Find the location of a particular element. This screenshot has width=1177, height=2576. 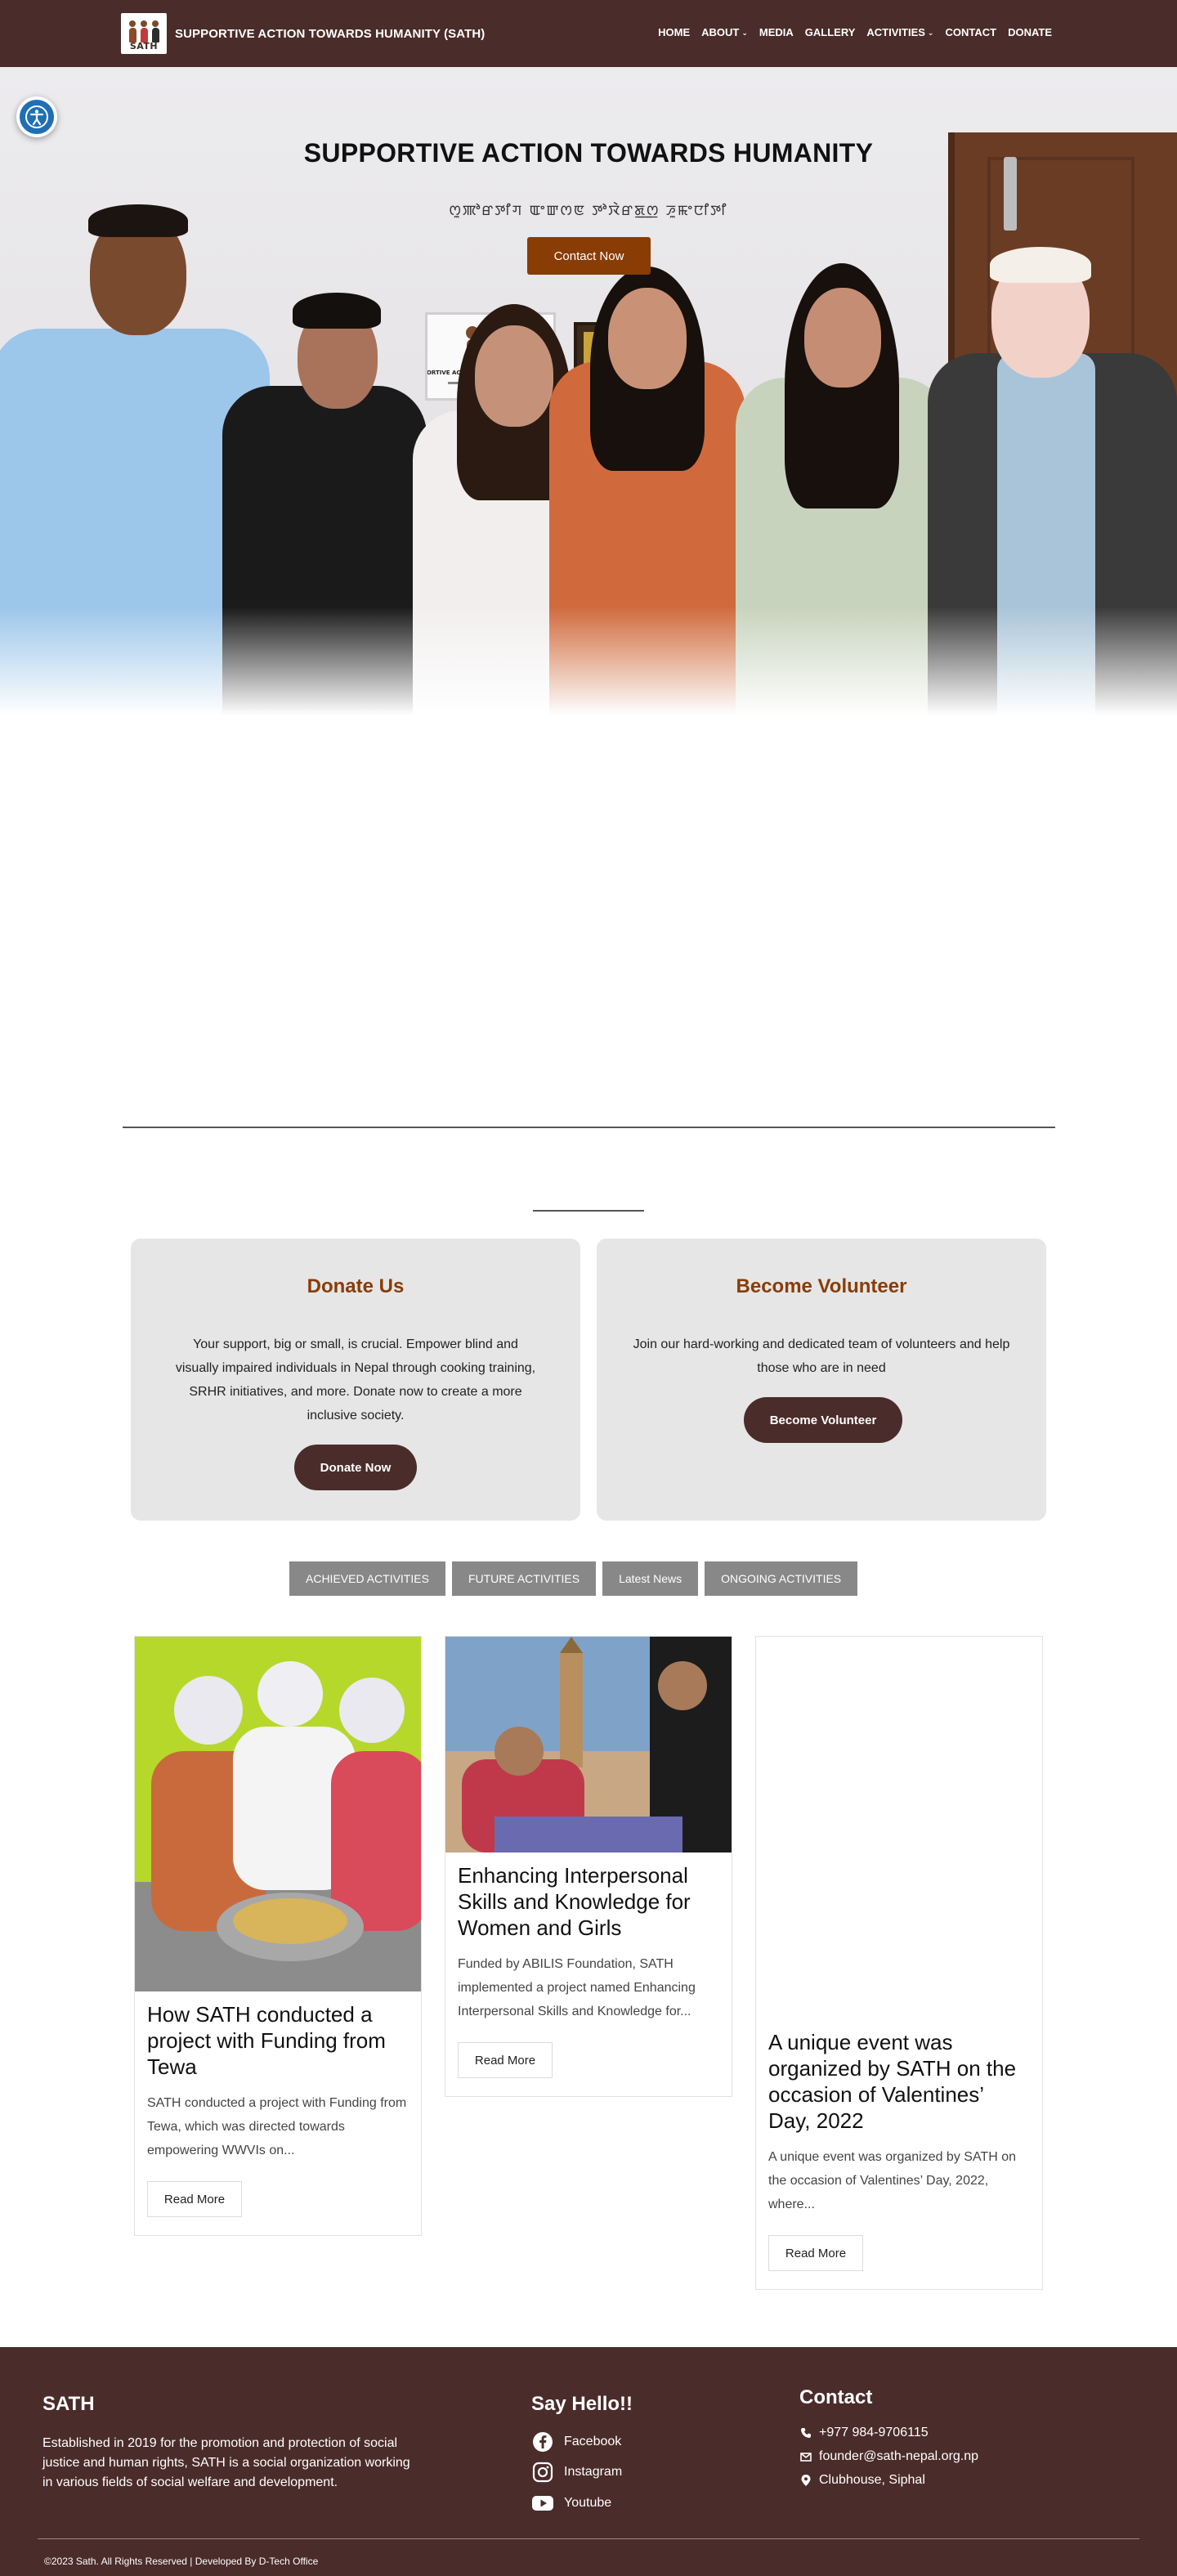

hero-title: SUPPORTIVE ACTION TOWARDS HUMANITY is located at coordinates (588, 153).